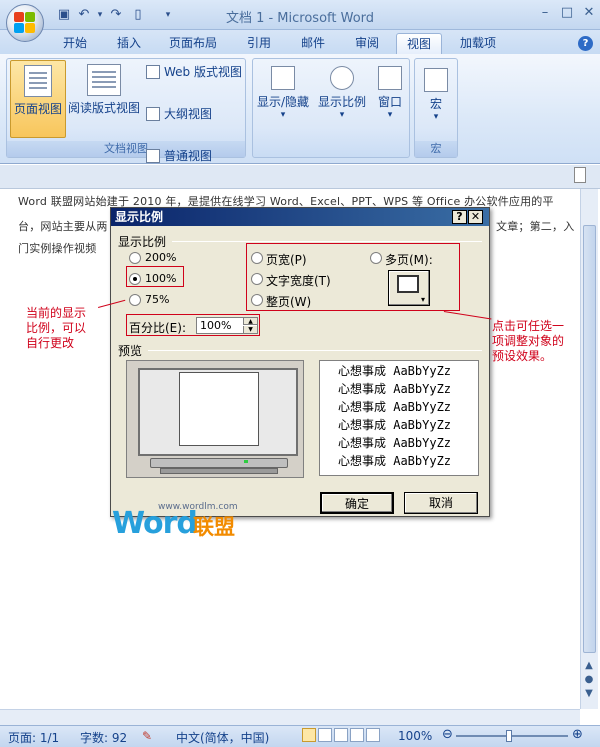 This screenshot has height=747, width=600. Describe the element at coordinates (219, 409) in the screenshot. I see `preview-page` at that location.